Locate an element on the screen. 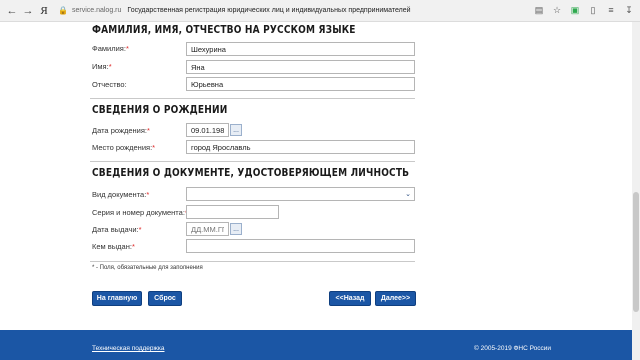 This screenshot has height=360, width=640. next-button: Далее>> is located at coordinates (395, 298).